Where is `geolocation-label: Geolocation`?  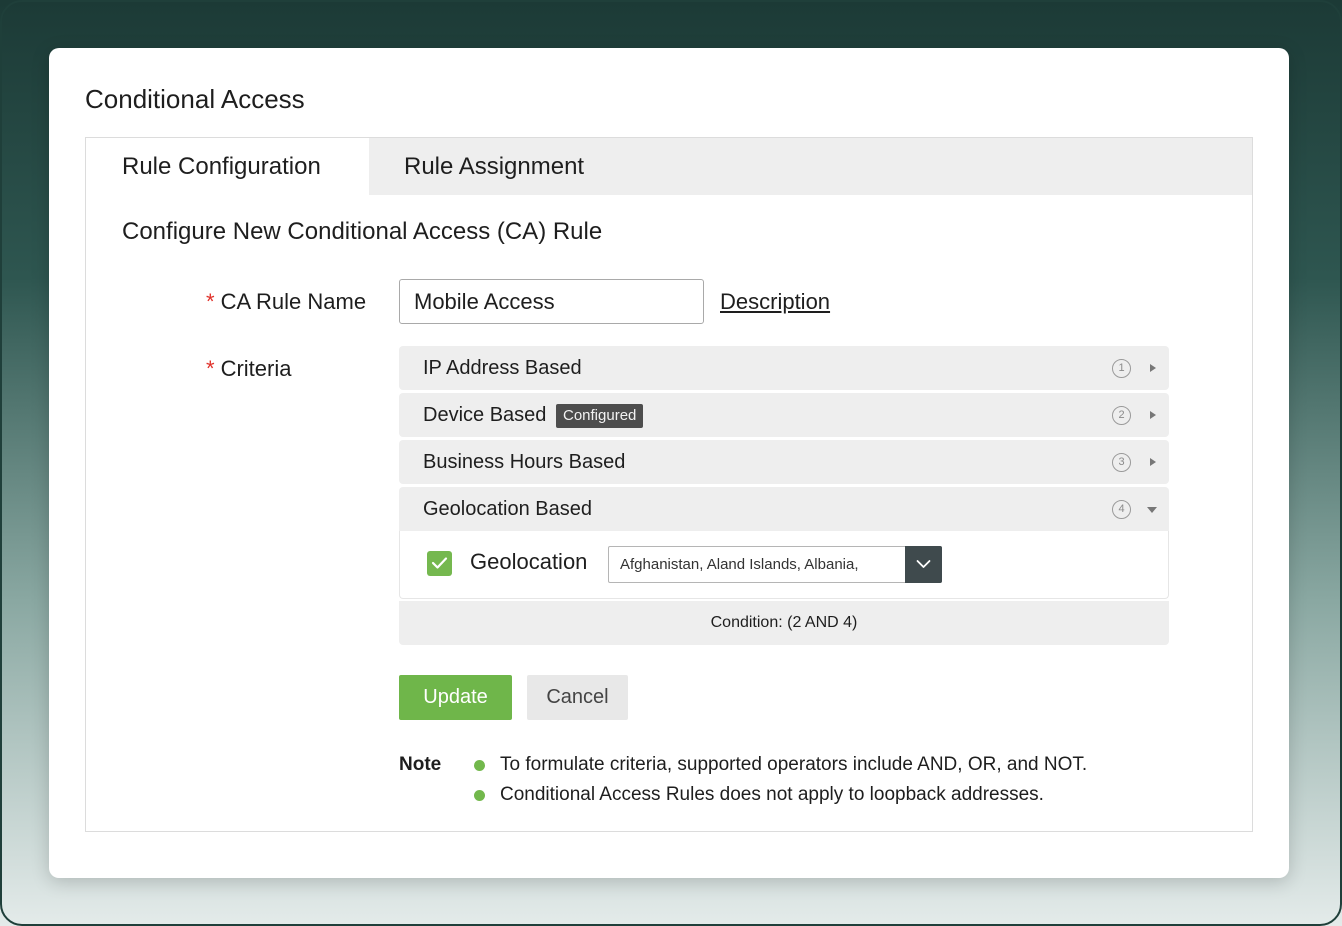 geolocation-label: Geolocation is located at coordinates (529, 561).